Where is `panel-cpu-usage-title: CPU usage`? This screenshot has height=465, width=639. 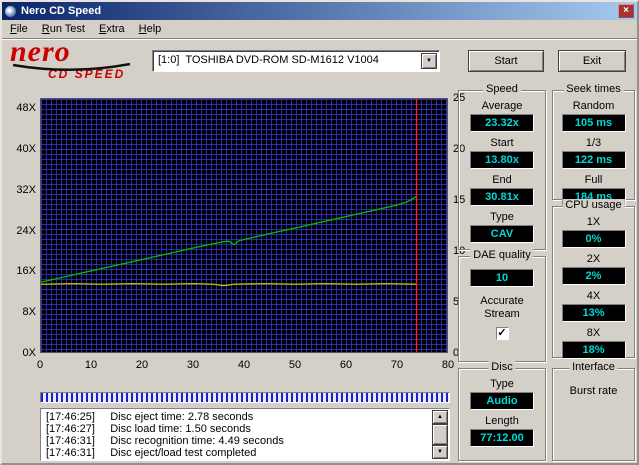 panel-cpu-usage-title: CPU usage is located at coordinates (593, 205).